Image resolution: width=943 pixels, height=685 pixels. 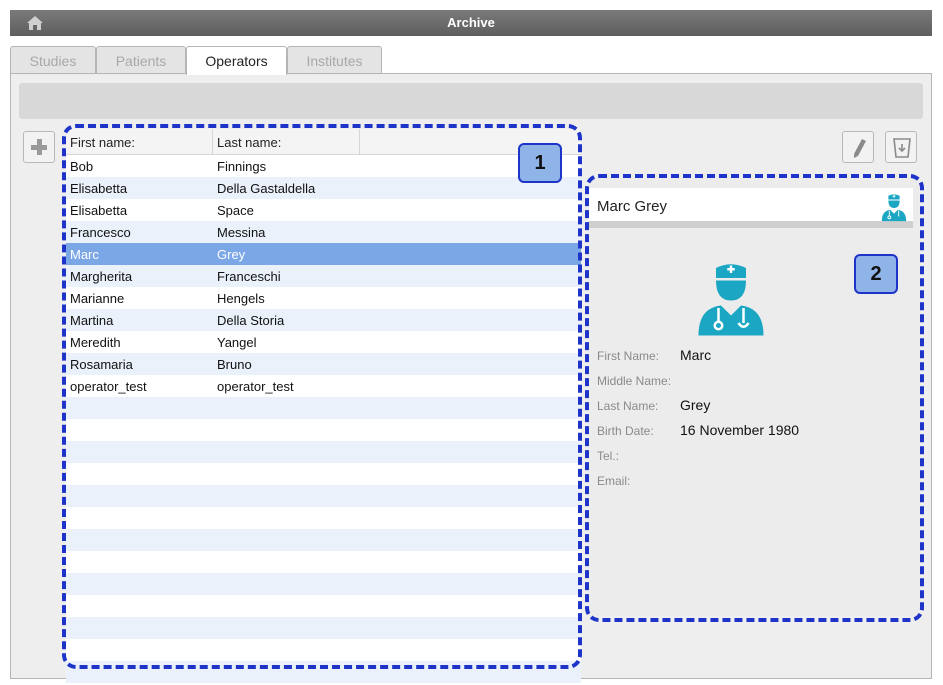 I want to click on column-first-name: First name:, so click(x=102, y=142).